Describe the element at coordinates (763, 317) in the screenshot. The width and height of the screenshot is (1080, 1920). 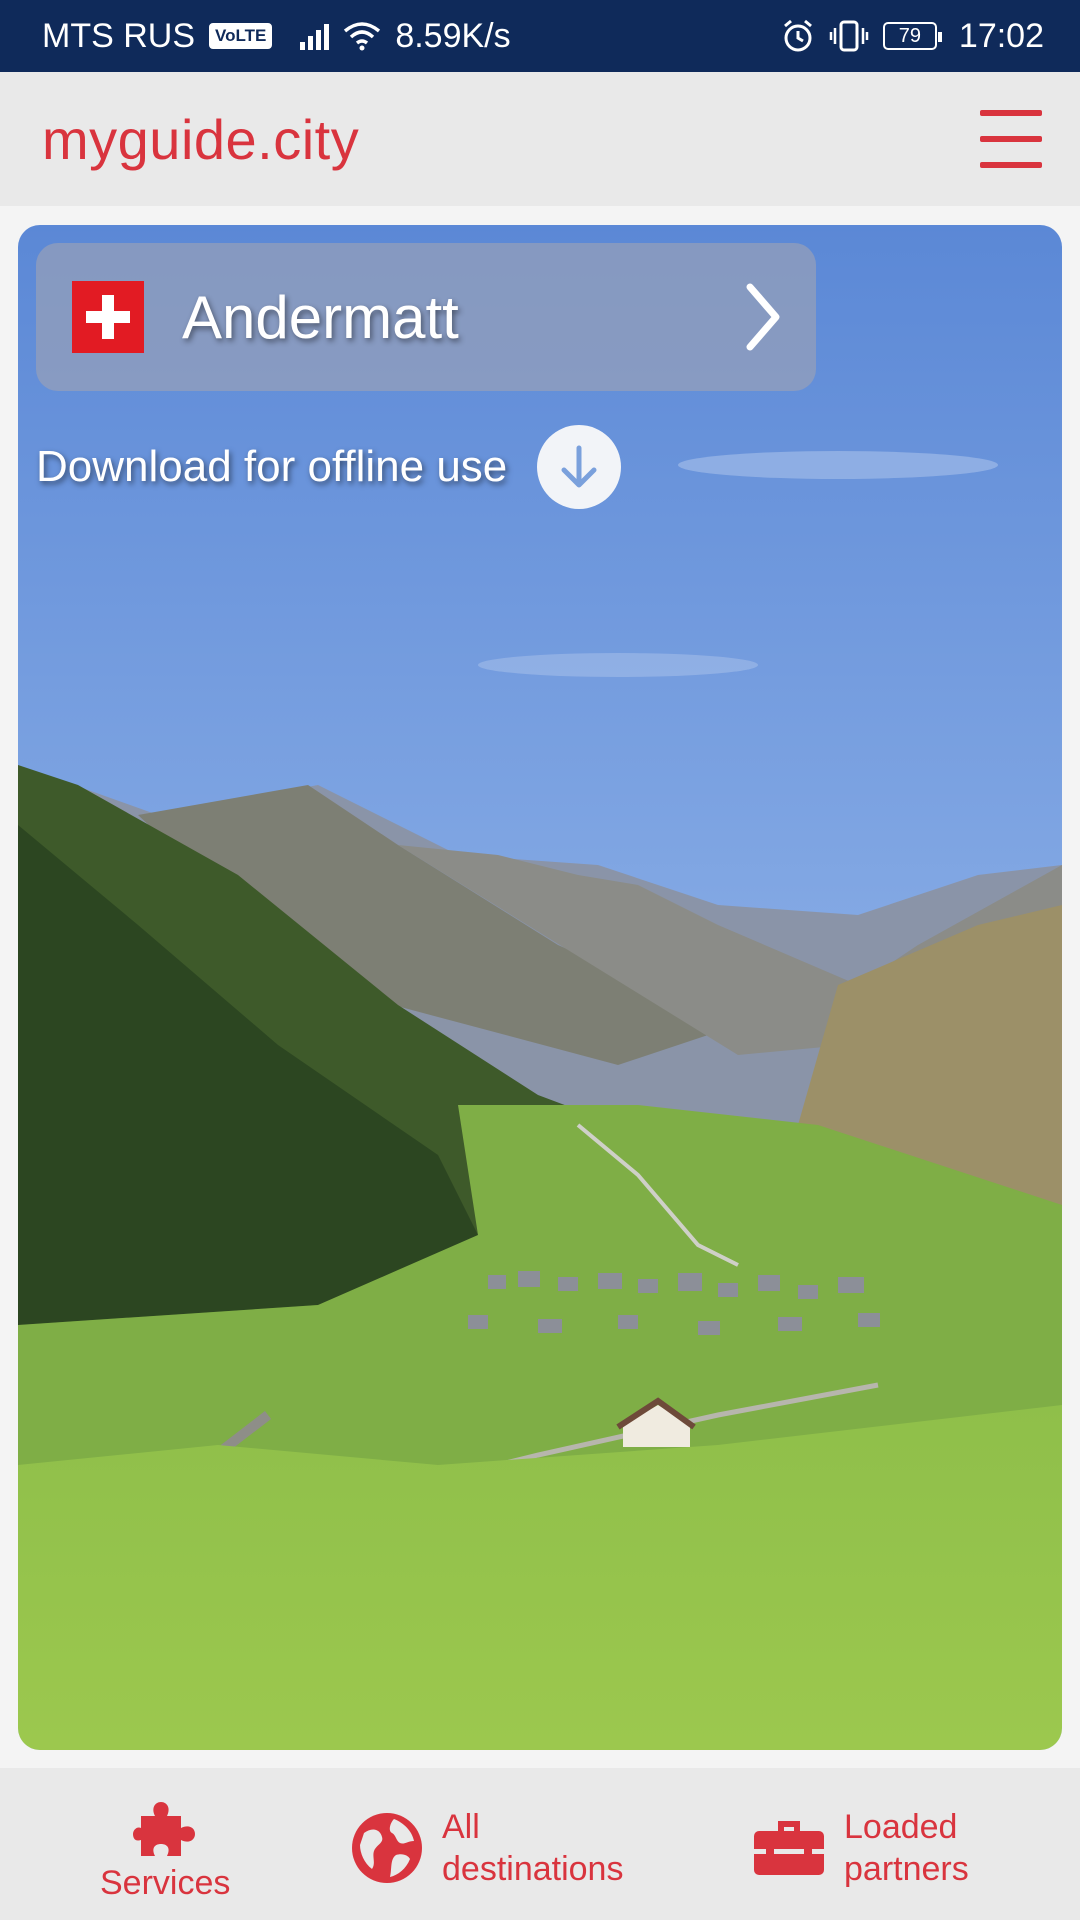
I see `chevron-right-icon` at that location.